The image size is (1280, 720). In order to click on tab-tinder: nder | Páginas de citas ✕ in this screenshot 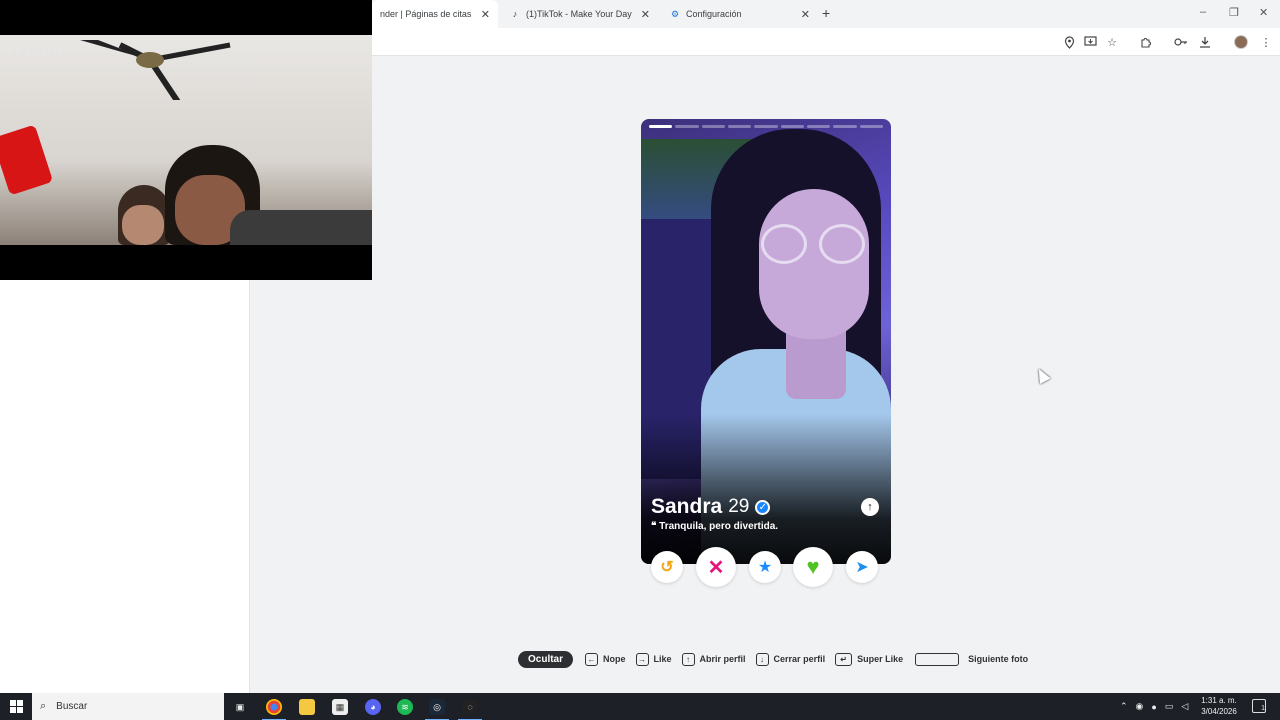, I will do `click(435, 14)`.